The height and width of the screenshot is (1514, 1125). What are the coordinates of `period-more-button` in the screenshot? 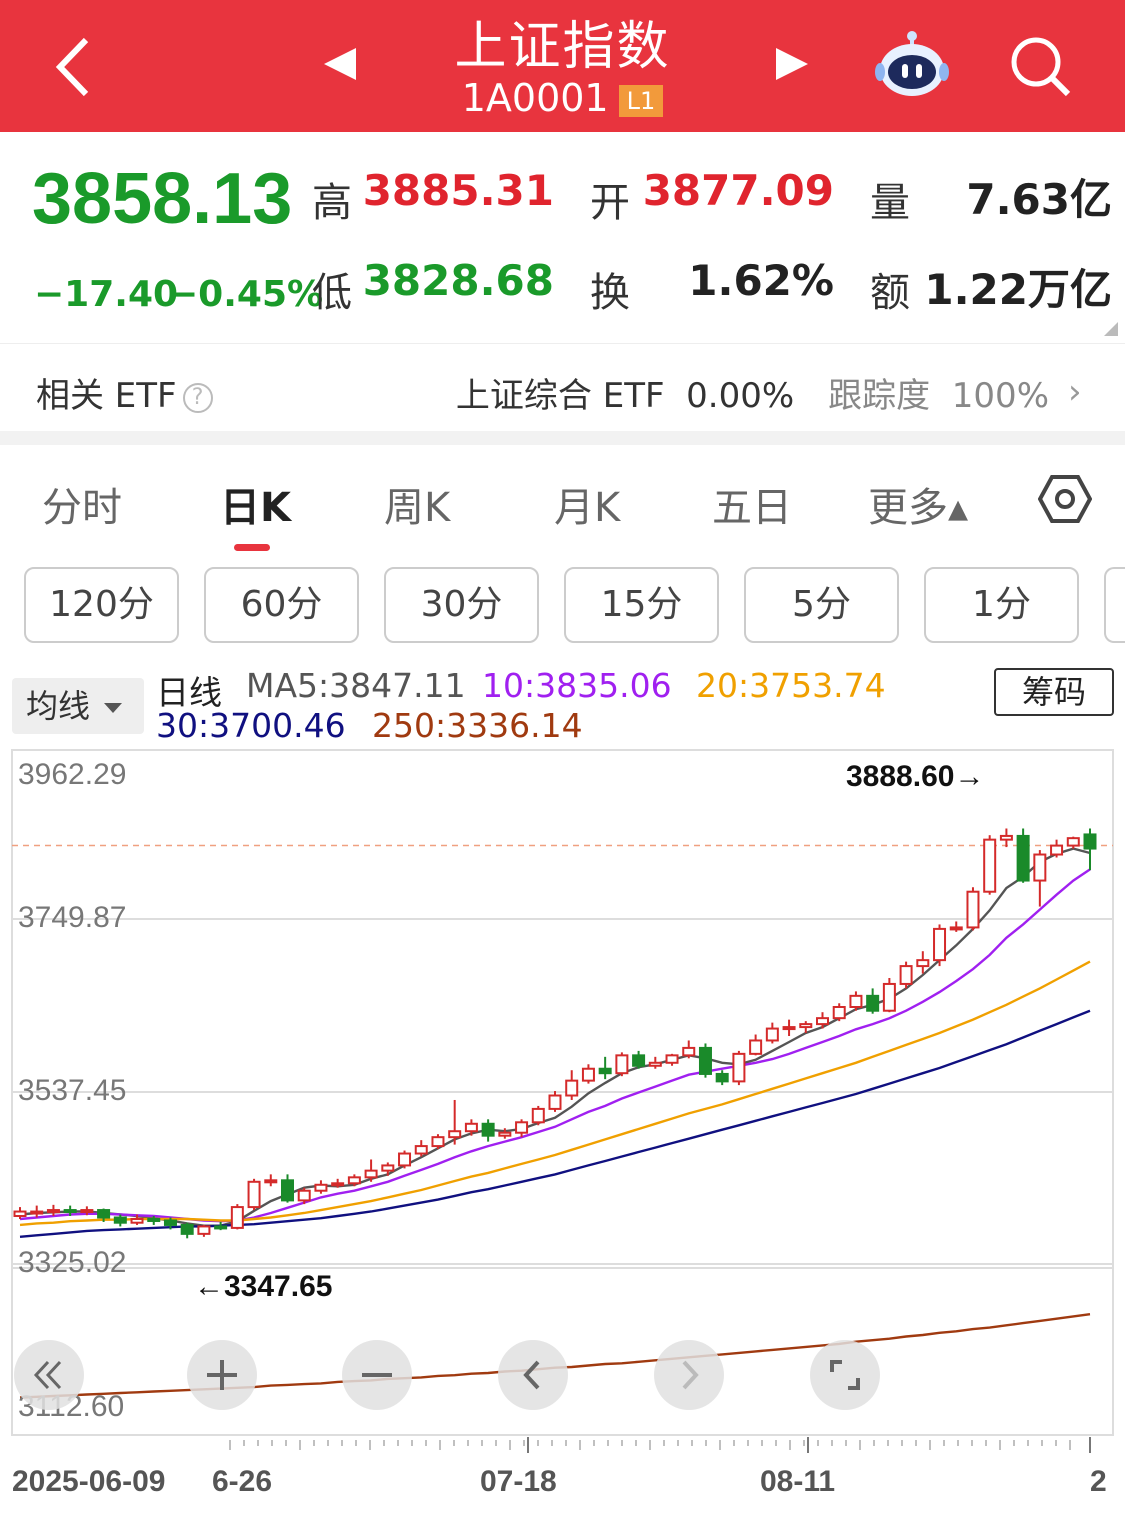 It's located at (1114, 605).